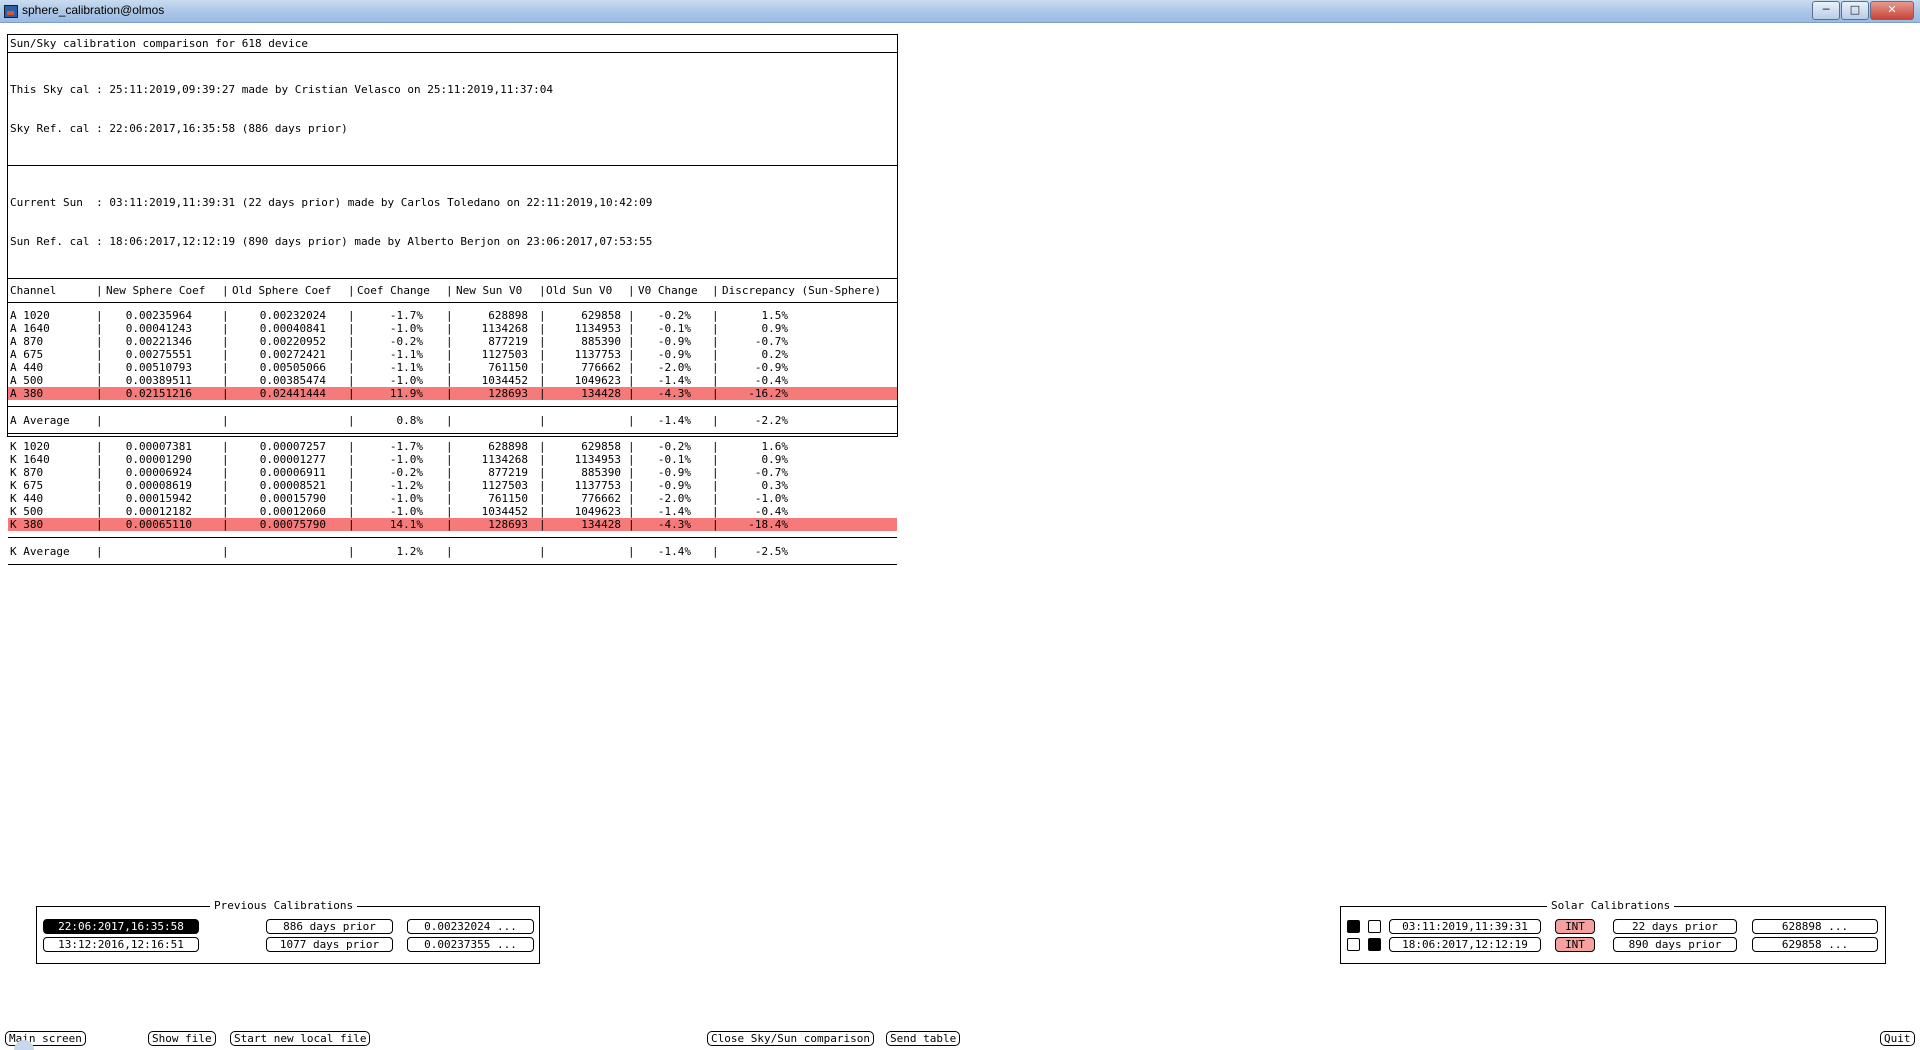 Image resolution: width=1920 pixels, height=1050 pixels. What do you see at coordinates (406, 354) in the screenshot?
I see `cell-coef-change: -1.1%` at bounding box center [406, 354].